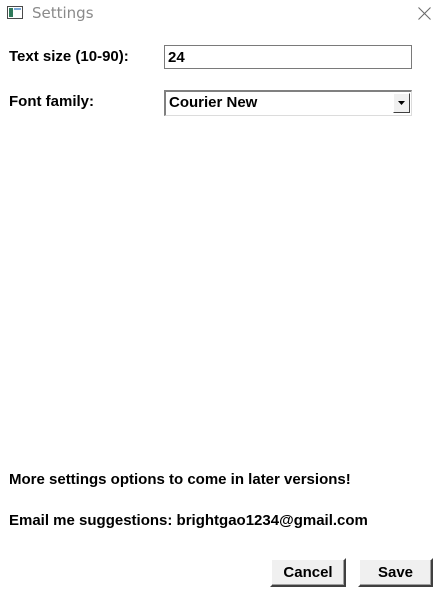 The height and width of the screenshot is (603, 447). Describe the element at coordinates (288, 57) in the screenshot. I see `text-size-input` at that location.